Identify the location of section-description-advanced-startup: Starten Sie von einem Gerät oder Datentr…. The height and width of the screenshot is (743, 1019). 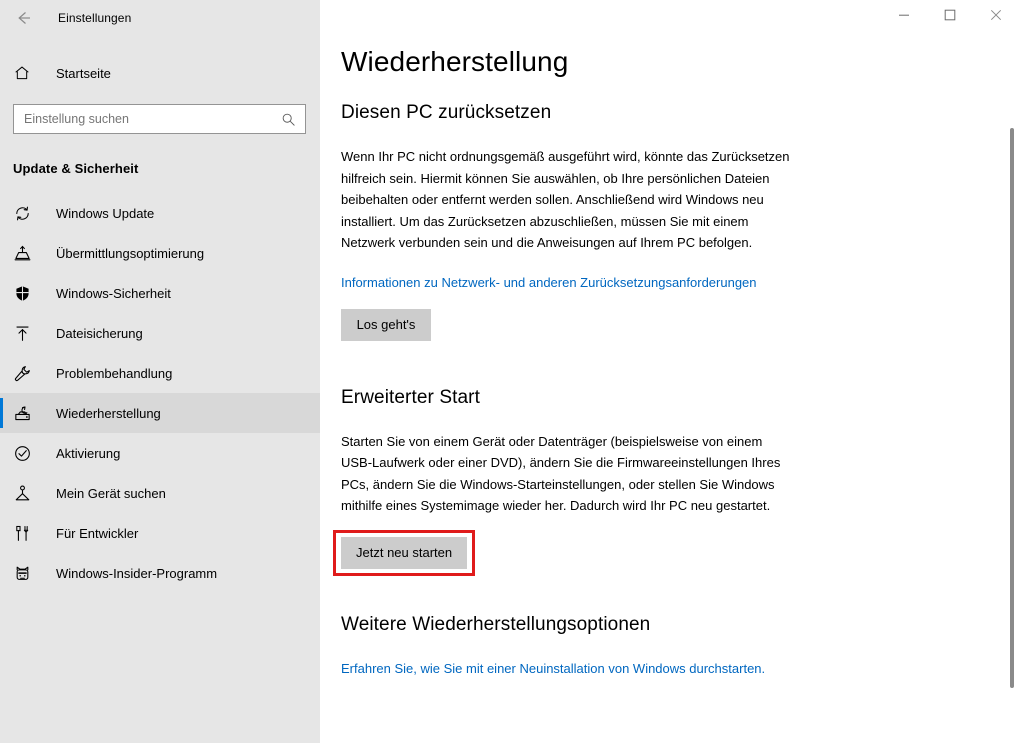
(561, 473).